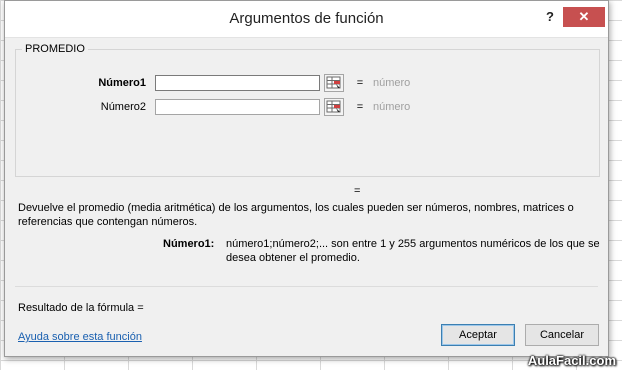 This screenshot has height=370, width=622. I want to click on dialog-title: Argumentos de función, so click(306, 18).